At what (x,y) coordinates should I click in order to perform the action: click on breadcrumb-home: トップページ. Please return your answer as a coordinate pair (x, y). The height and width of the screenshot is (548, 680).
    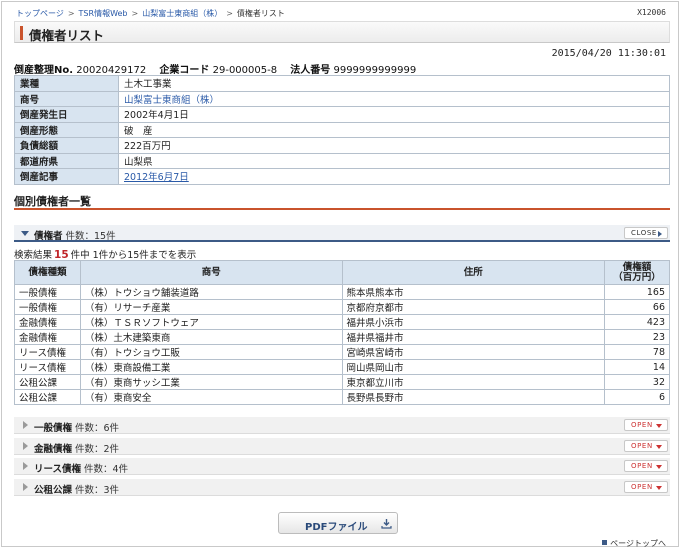
    Looking at the image, I should click on (40, 13).